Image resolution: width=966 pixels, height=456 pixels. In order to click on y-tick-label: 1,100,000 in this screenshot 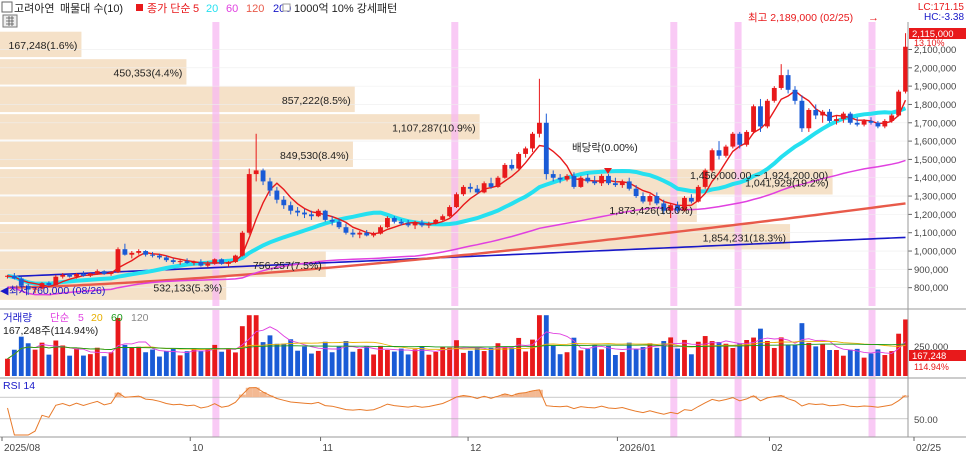, I will do `click(935, 233)`.